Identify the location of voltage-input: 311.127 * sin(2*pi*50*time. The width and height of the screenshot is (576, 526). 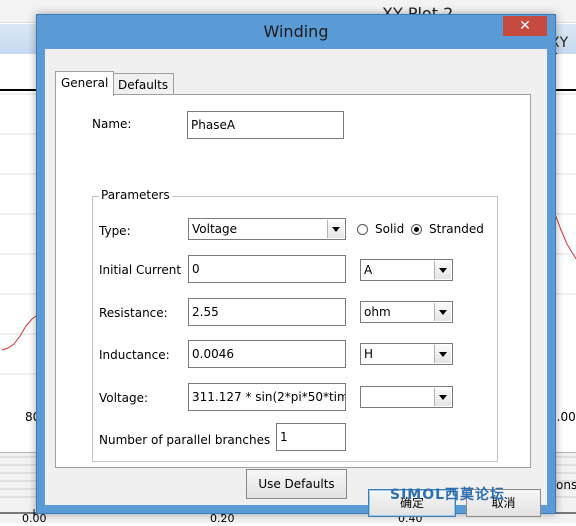
(267, 397).